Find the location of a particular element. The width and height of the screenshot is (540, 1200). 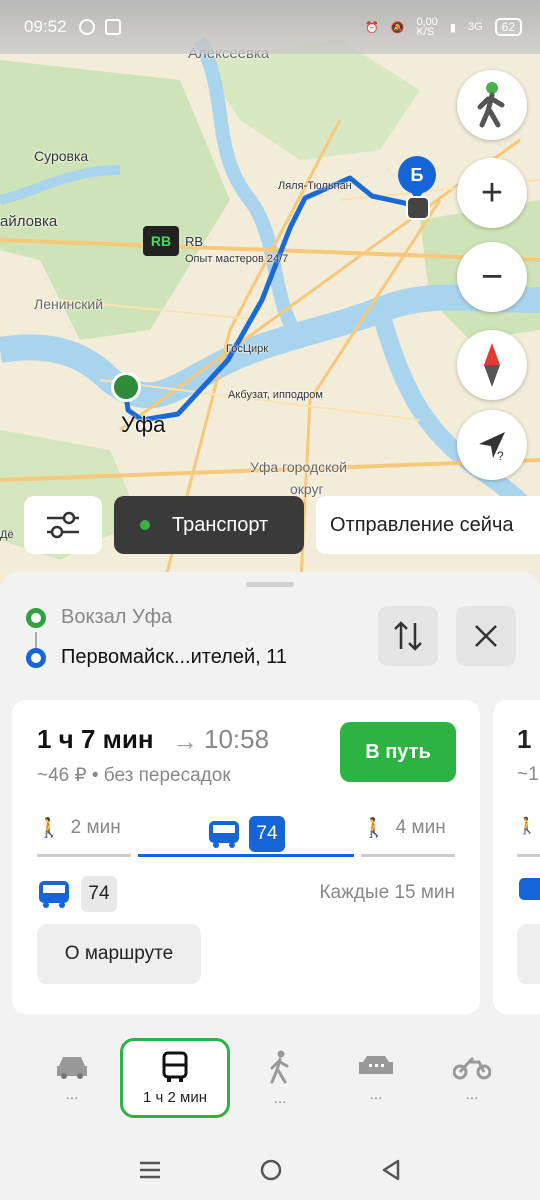

zoom-out-button: − is located at coordinates (492, 277).